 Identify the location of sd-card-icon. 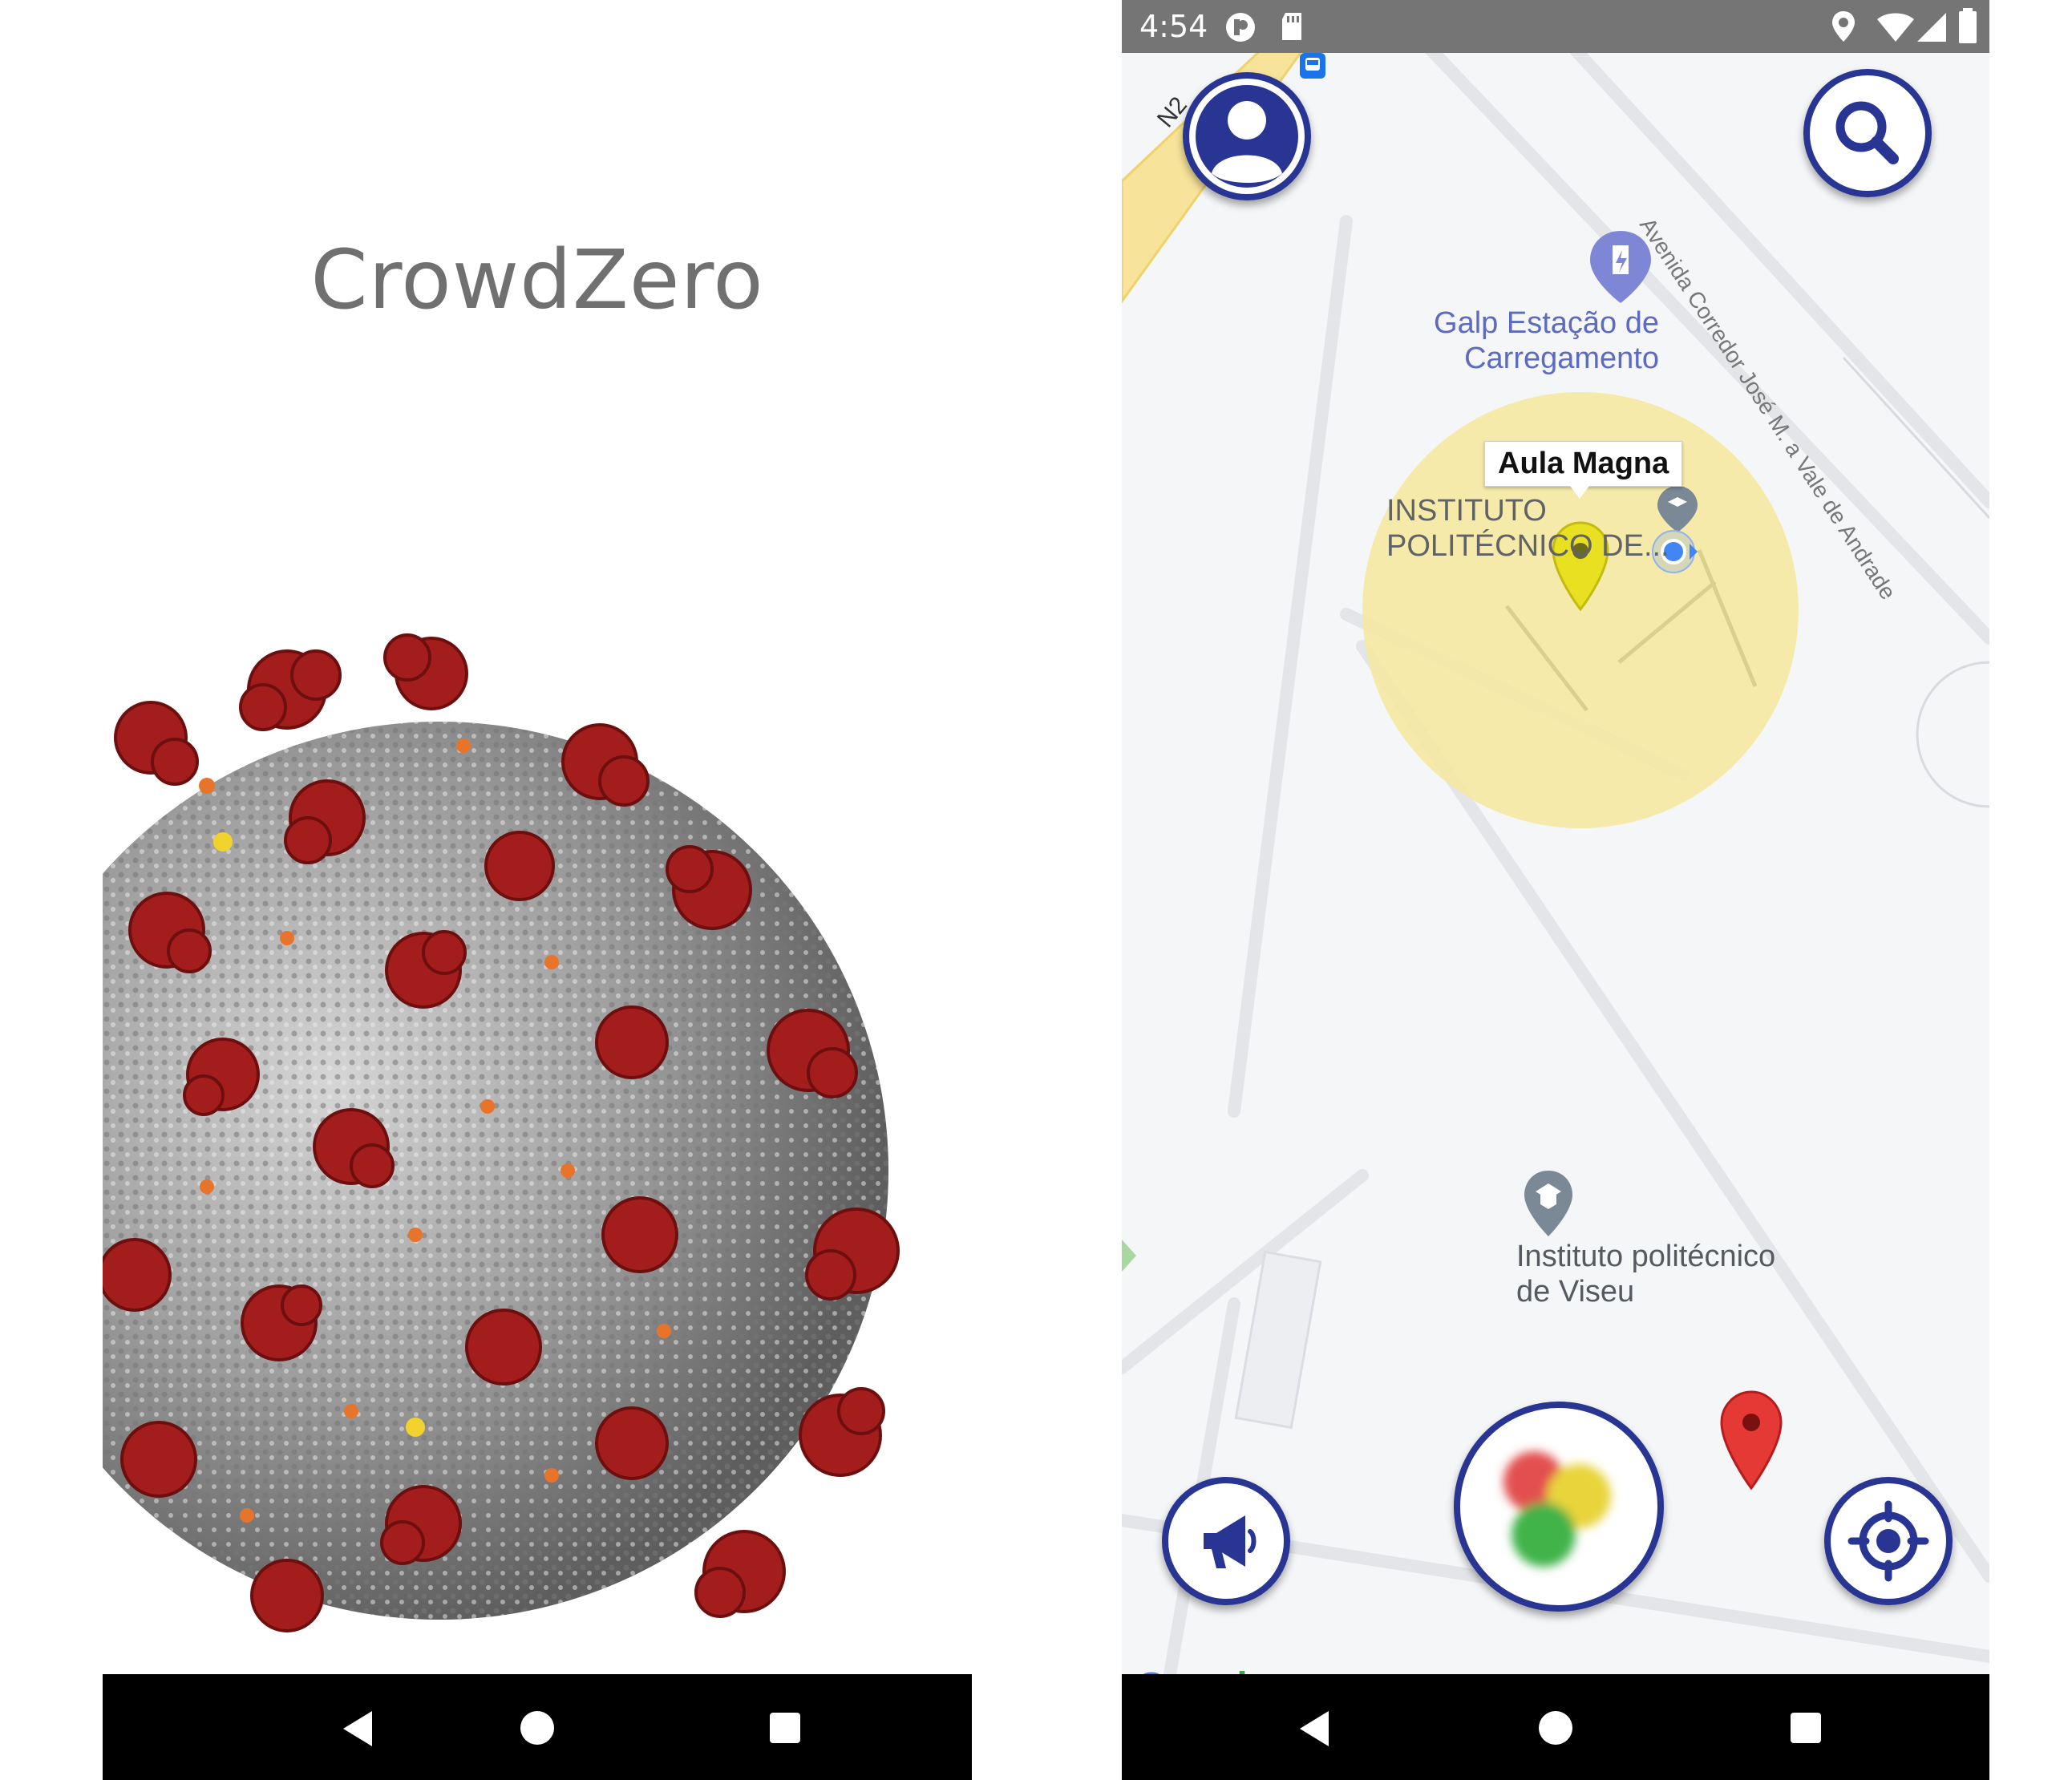
(1291, 26).